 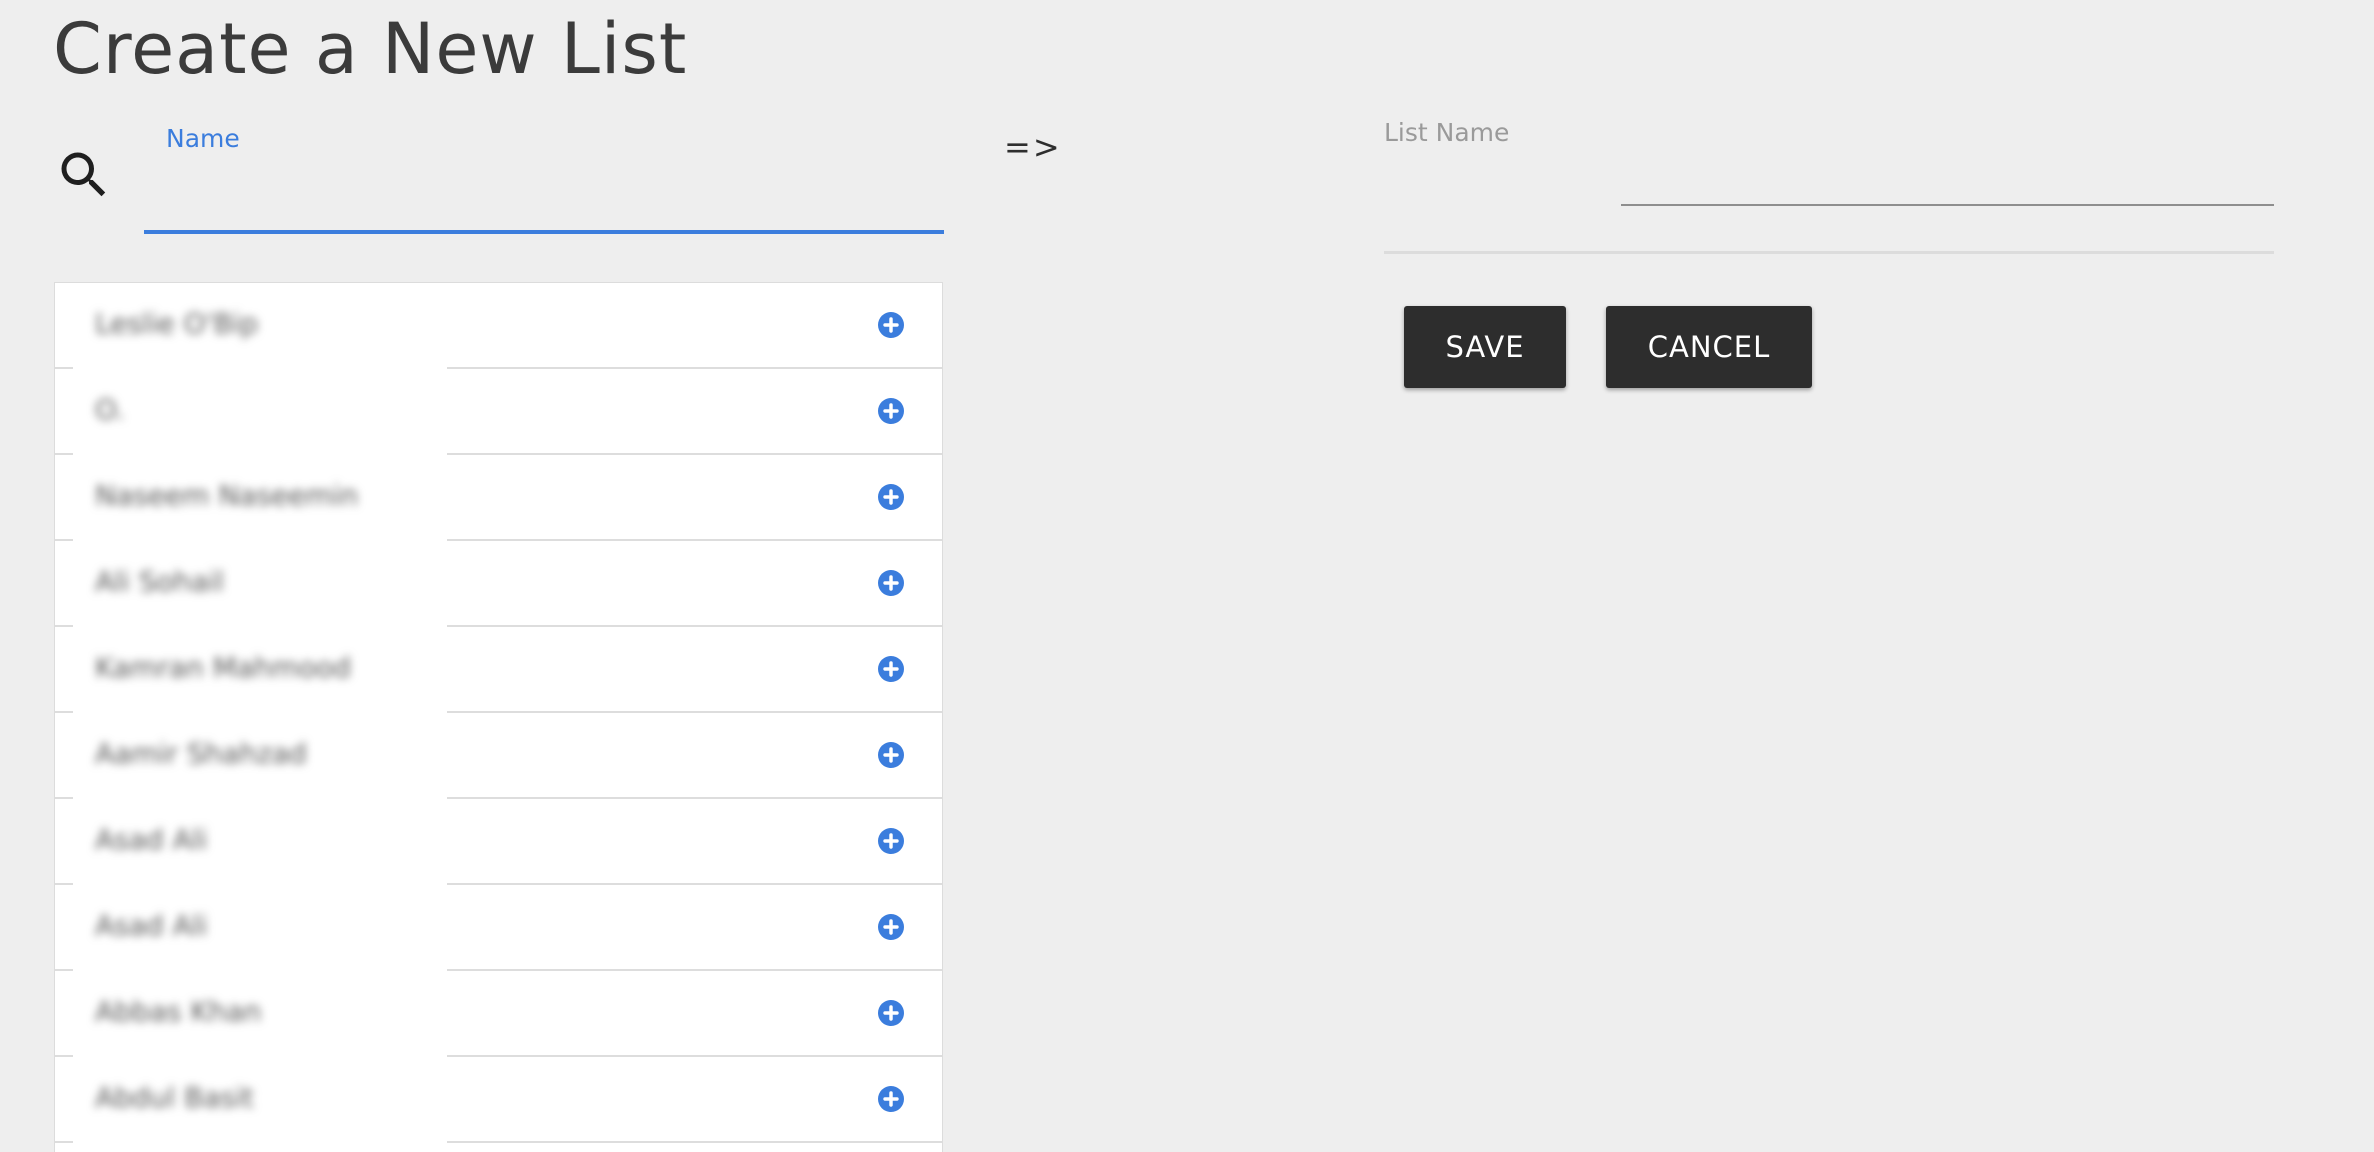 What do you see at coordinates (178, 1011) in the screenshot?
I see `list-item-name: Abbas Khan` at bounding box center [178, 1011].